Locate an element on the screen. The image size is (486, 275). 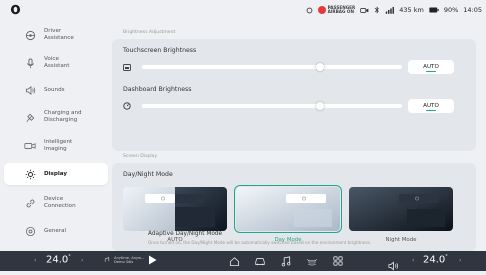
right-temp-increase-icon: › is located at coordinates (460, 260).